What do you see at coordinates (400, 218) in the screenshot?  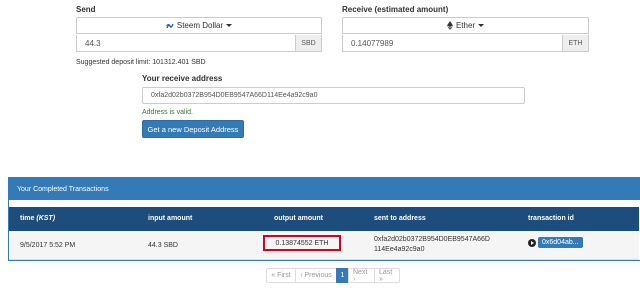 I see `column-header-address: sent to address` at bounding box center [400, 218].